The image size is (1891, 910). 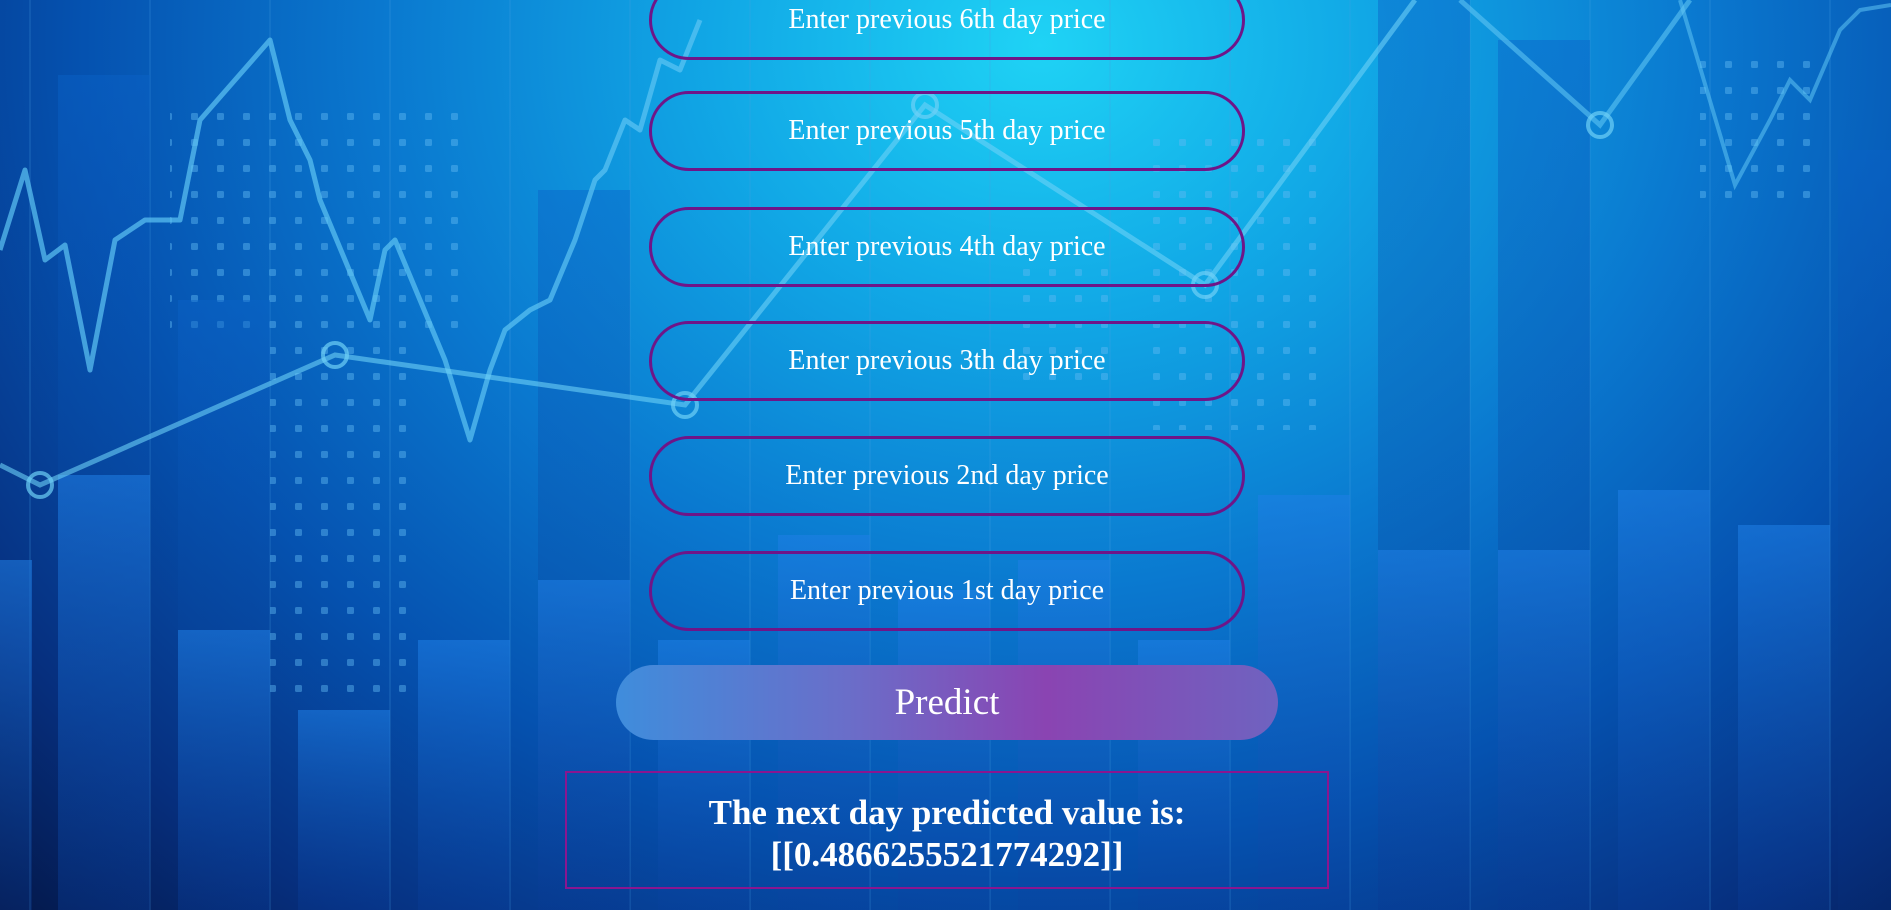 What do you see at coordinates (947, 812) in the screenshot?
I see `result-heading: The next day predicted value is:` at bounding box center [947, 812].